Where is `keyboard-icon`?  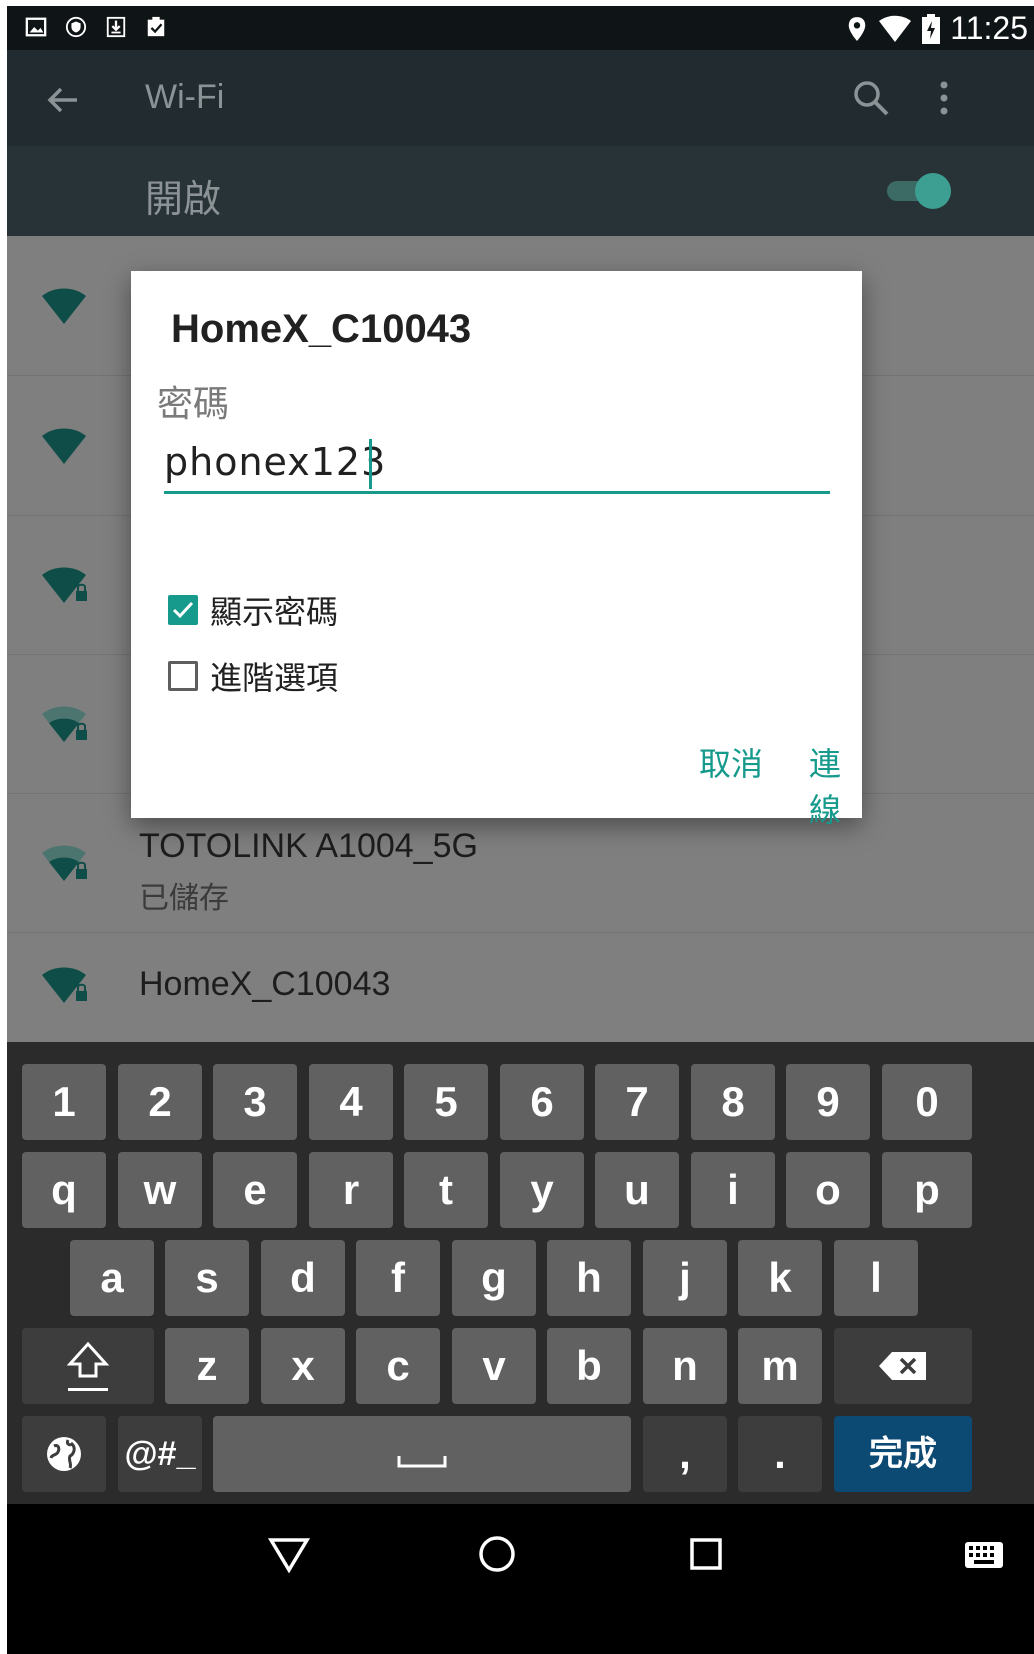
keyboard-icon is located at coordinates (984, 1554).